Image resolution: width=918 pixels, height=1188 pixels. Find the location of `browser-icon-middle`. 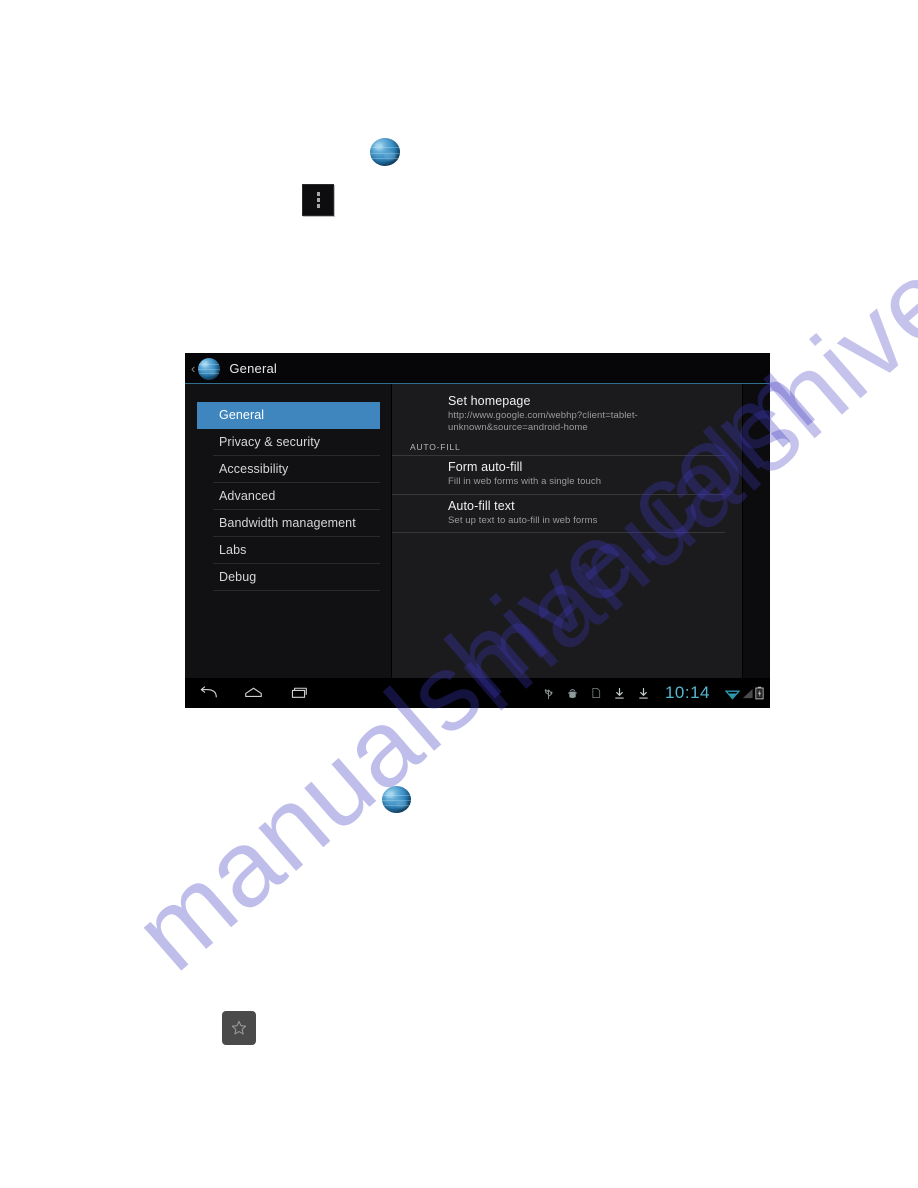

browser-icon-middle is located at coordinates (396, 799).